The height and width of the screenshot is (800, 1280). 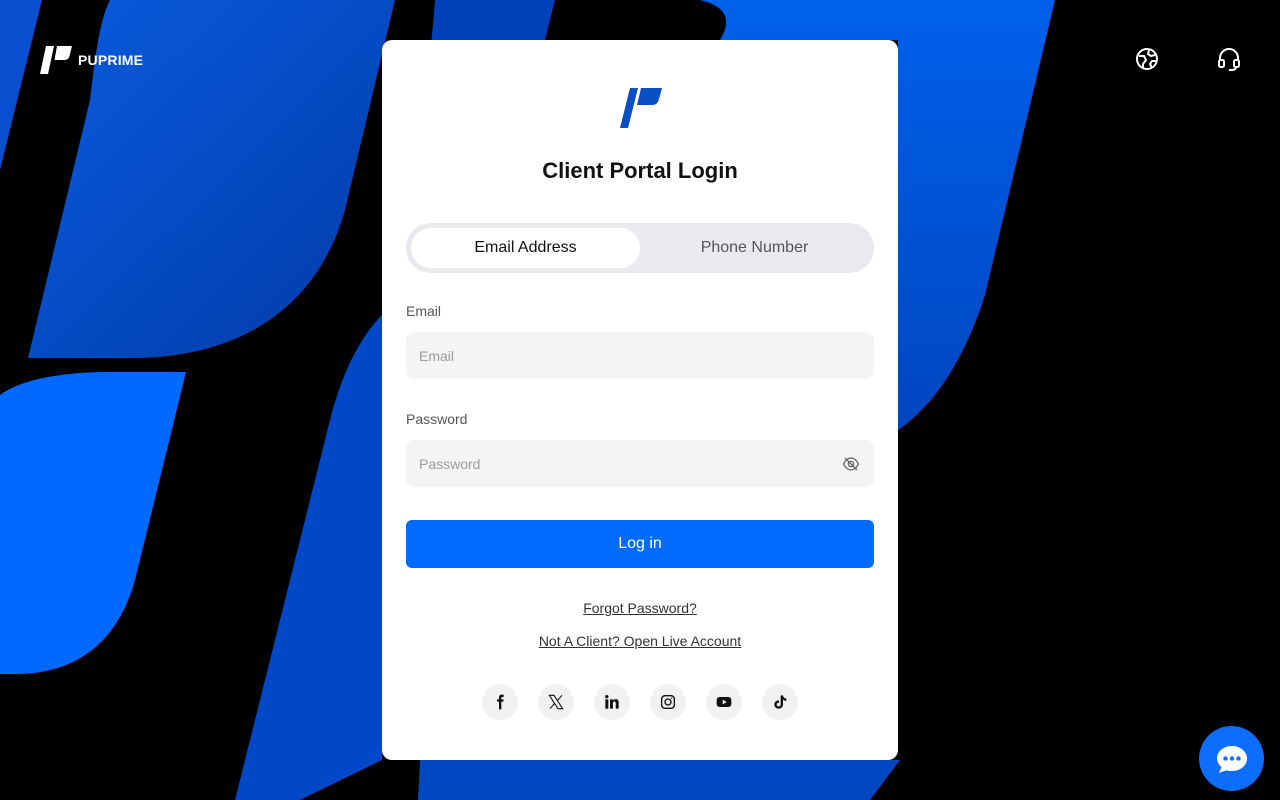 I want to click on email-field-container, so click(x=640, y=355).